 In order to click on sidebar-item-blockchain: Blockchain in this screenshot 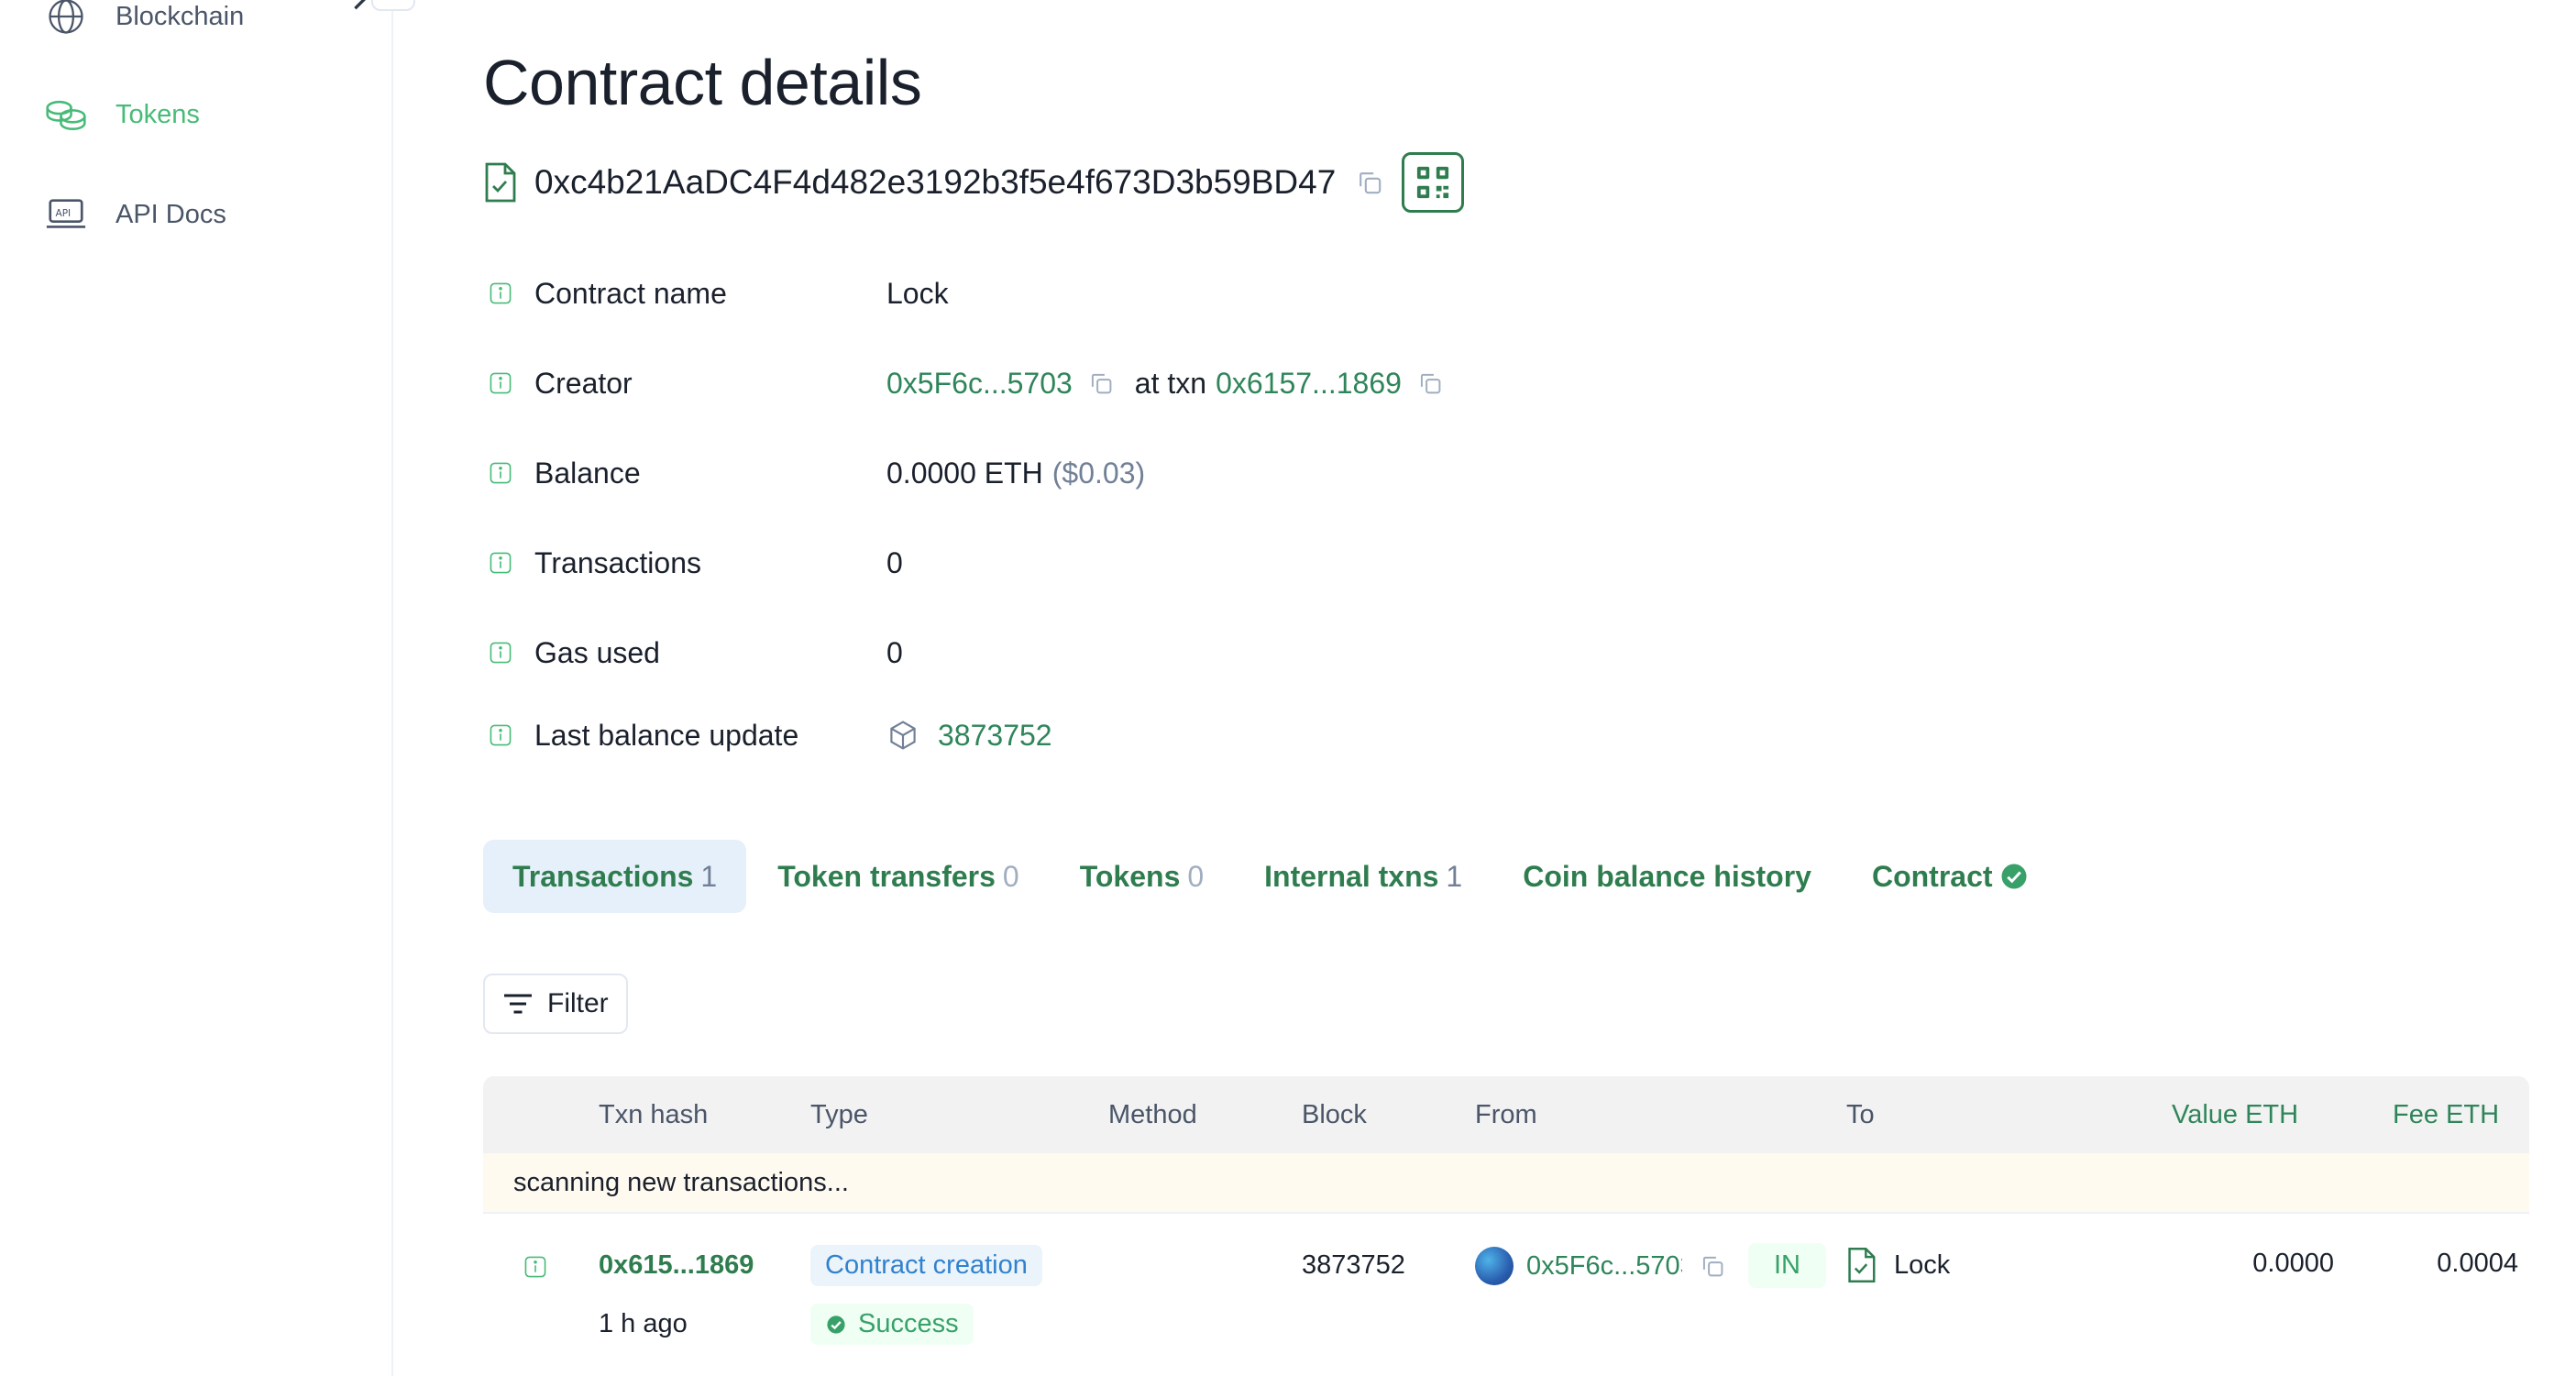, I will do `click(205, 22)`.